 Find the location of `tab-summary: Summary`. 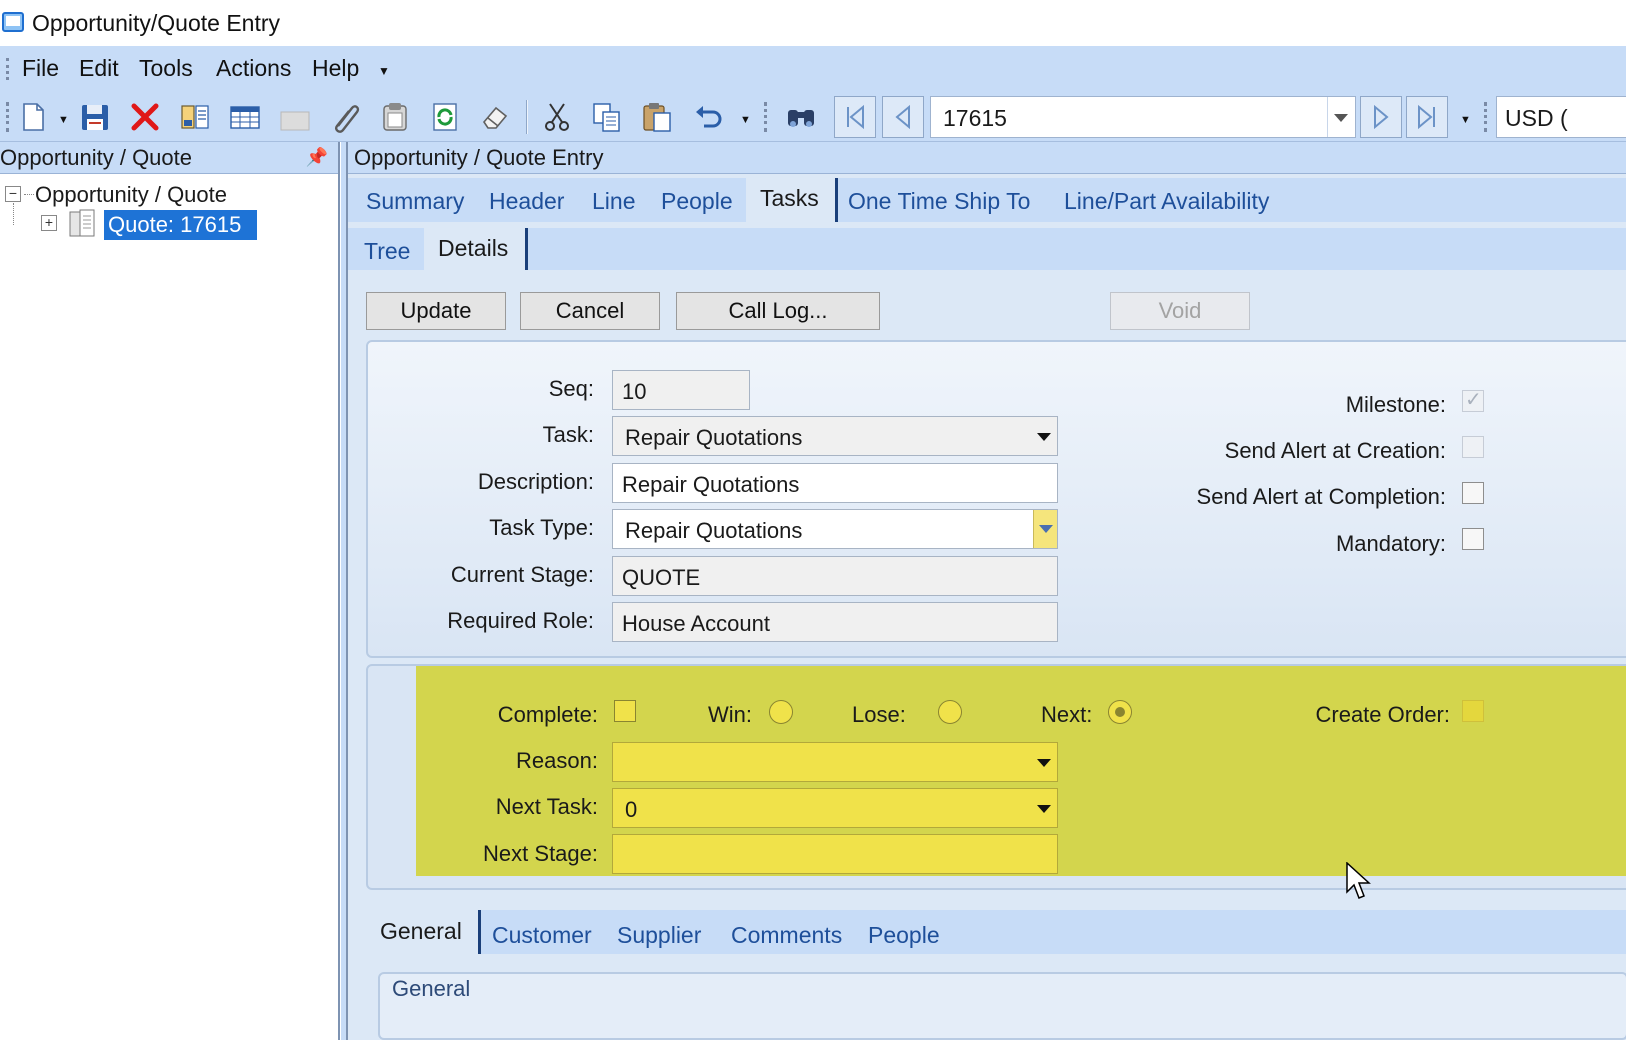

tab-summary: Summary is located at coordinates (415, 200).